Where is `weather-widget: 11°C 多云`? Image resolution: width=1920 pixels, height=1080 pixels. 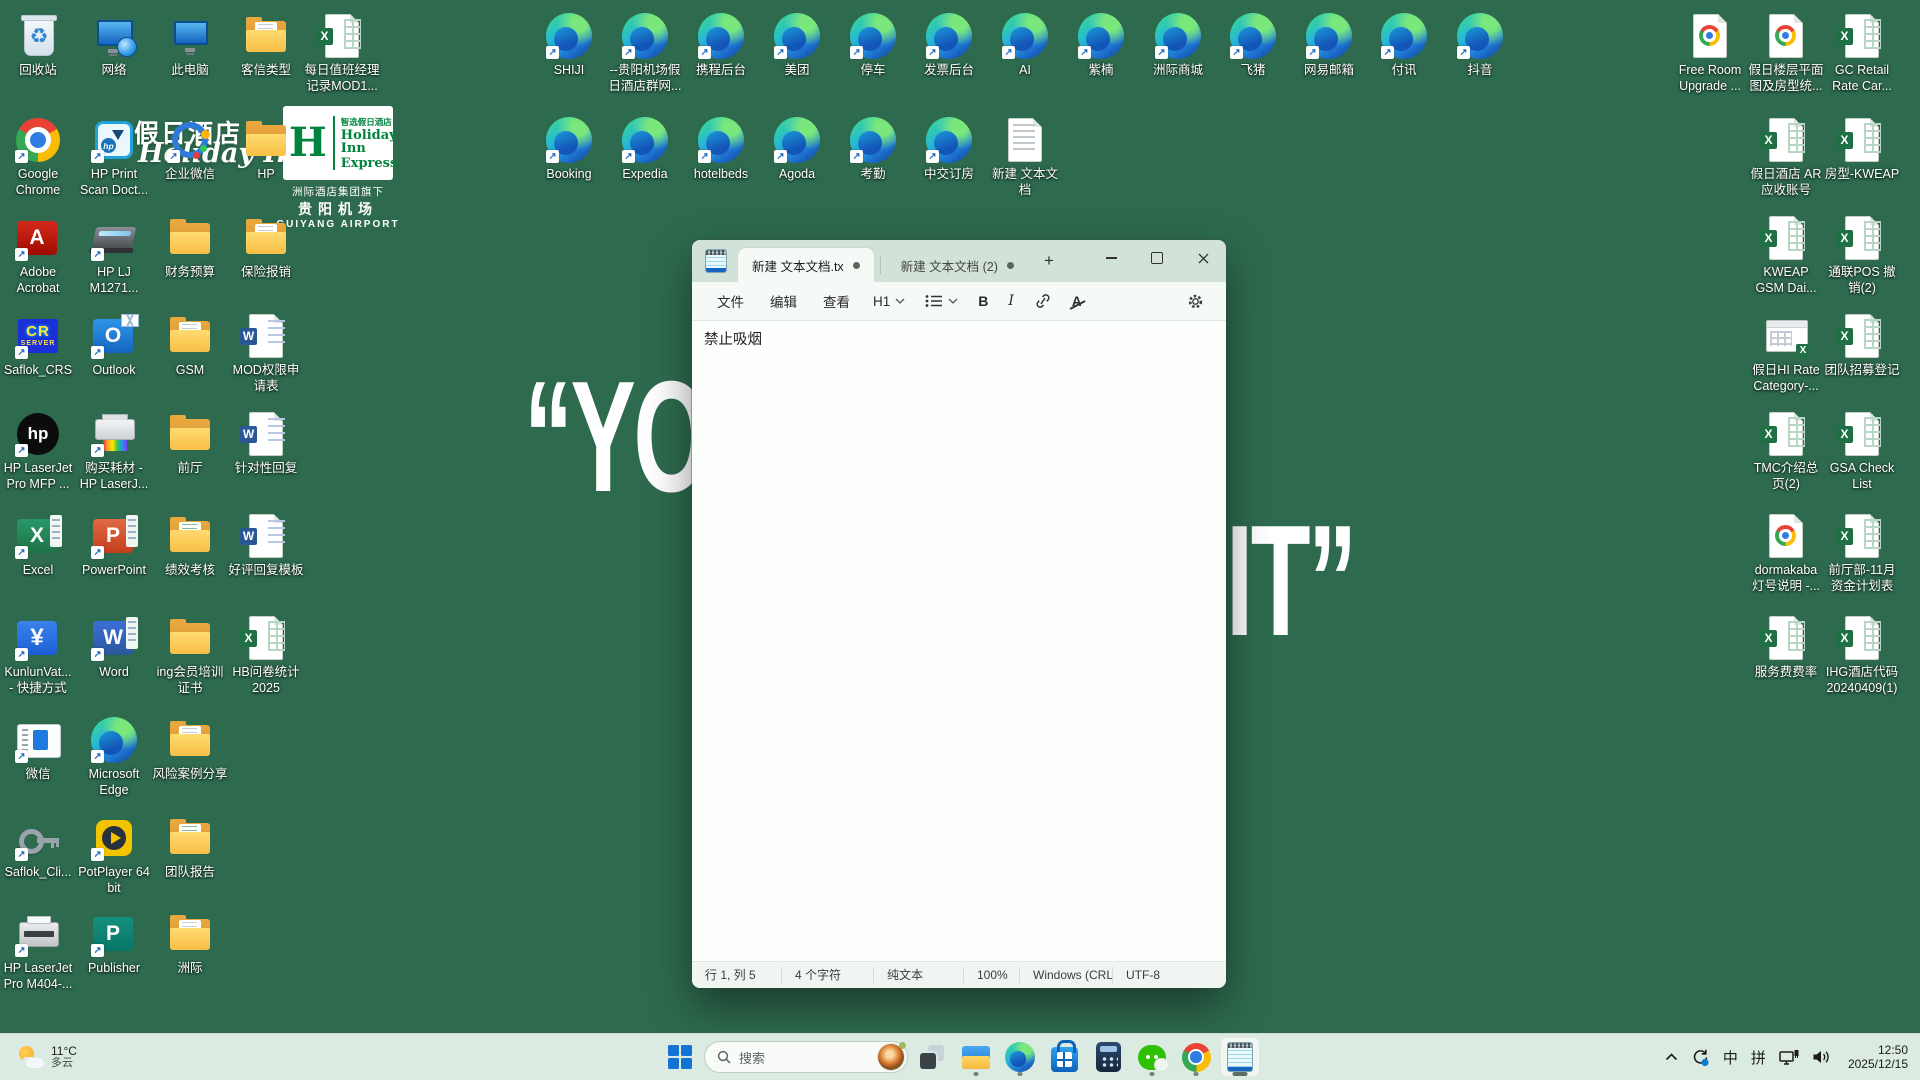
weather-widget: 11°C 多云 is located at coordinates (47, 1057).